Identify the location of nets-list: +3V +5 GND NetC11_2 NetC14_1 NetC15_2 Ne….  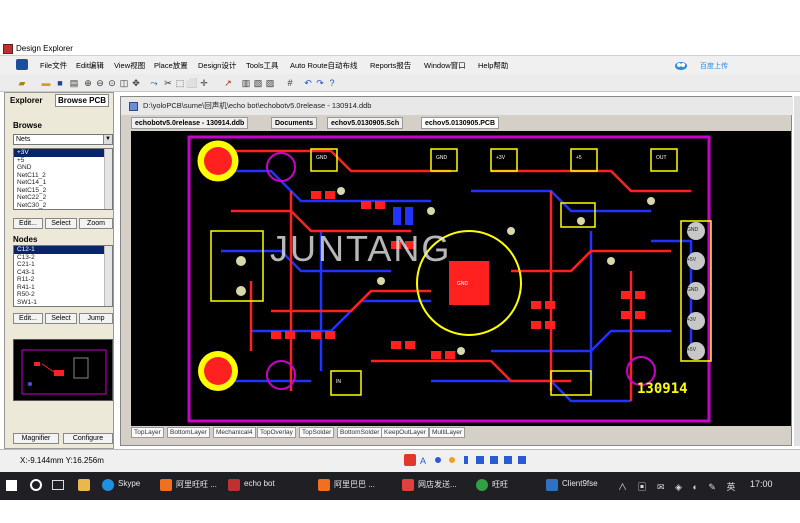
(63, 179).